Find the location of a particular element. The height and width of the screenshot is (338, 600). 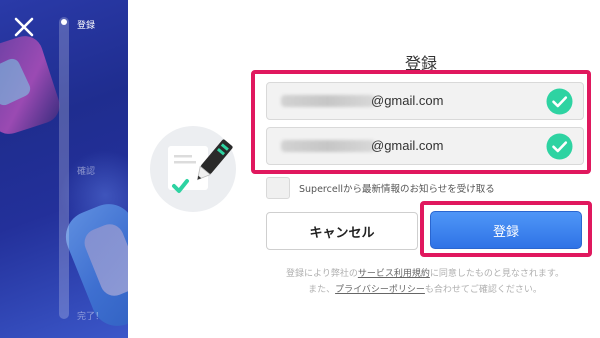

terms-of-service-link: サービス利用規約 is located at coordinates (394, 274).